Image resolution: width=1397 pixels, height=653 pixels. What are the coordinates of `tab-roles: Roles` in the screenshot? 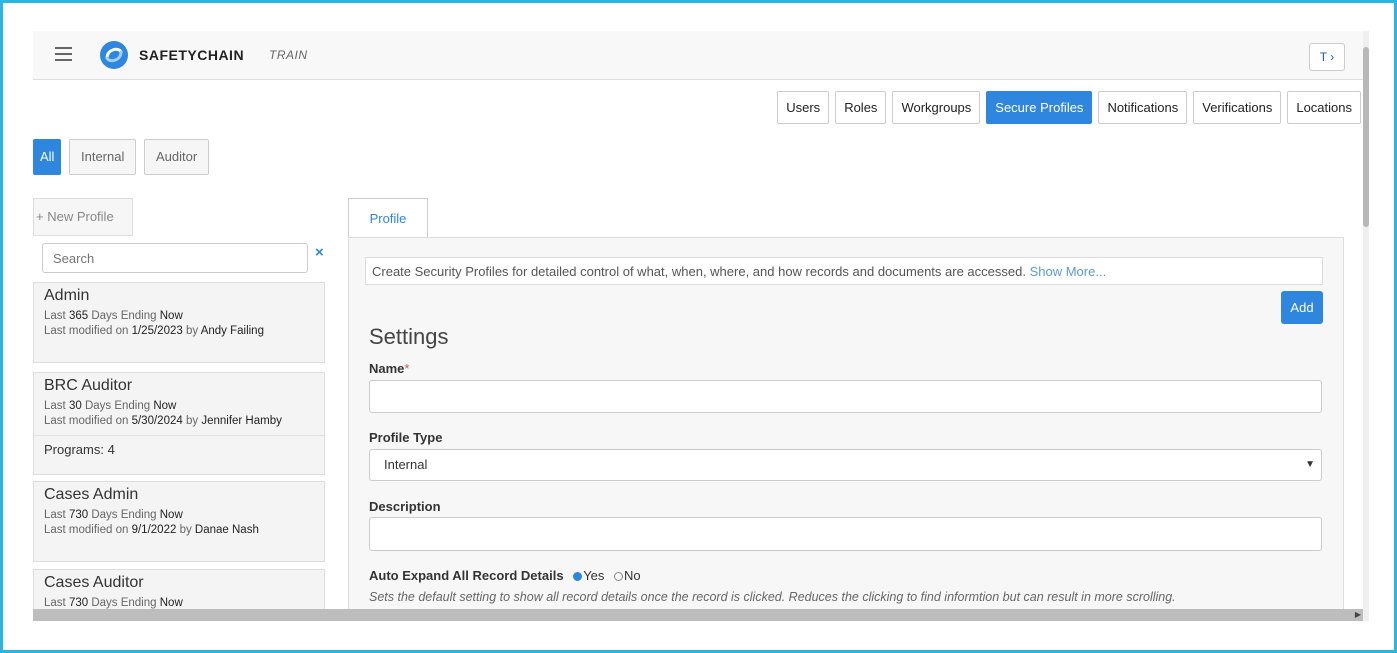 It's located at (861, 107).